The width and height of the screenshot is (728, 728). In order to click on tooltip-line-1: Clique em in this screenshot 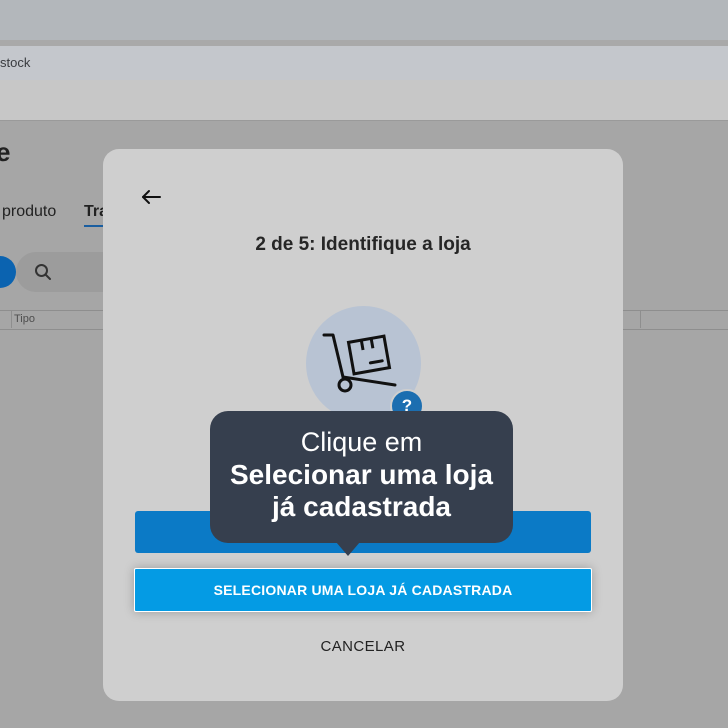, I will do `click(361, 442)`.